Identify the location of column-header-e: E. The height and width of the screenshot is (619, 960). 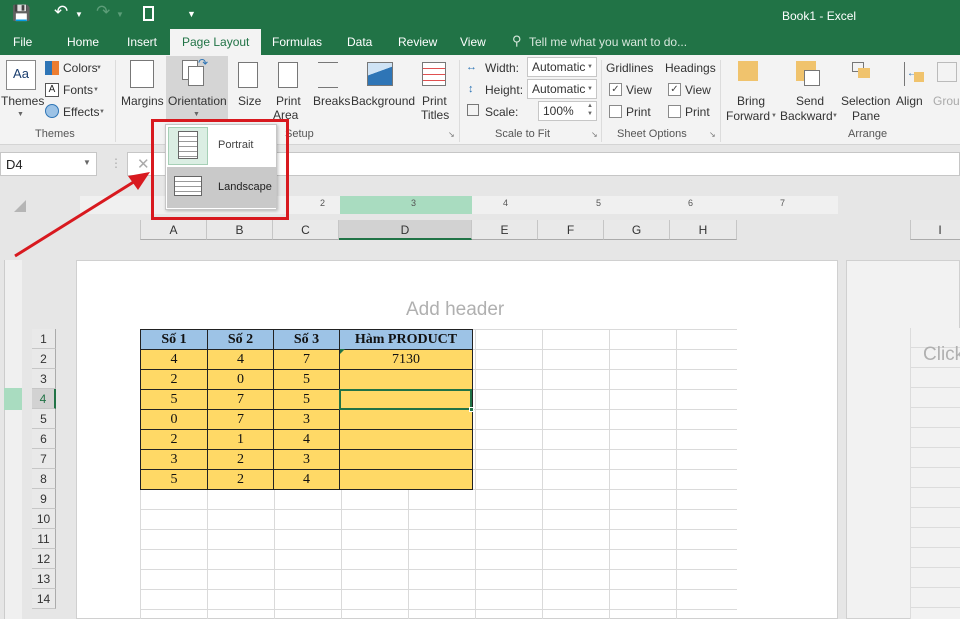
(505, 230).